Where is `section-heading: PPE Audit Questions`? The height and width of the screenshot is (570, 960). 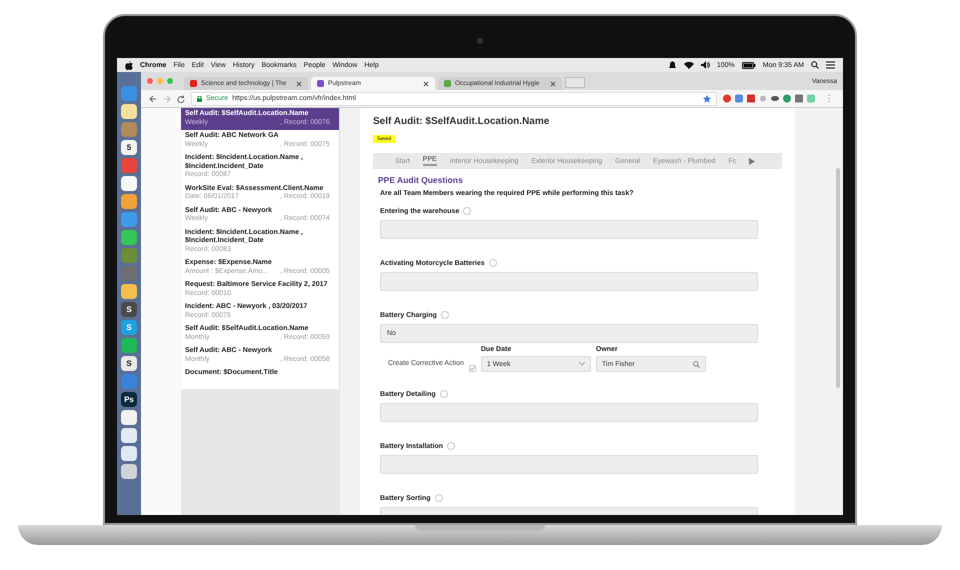
section-heading: PPE Audit Questions is located at coordinates (421, 180).